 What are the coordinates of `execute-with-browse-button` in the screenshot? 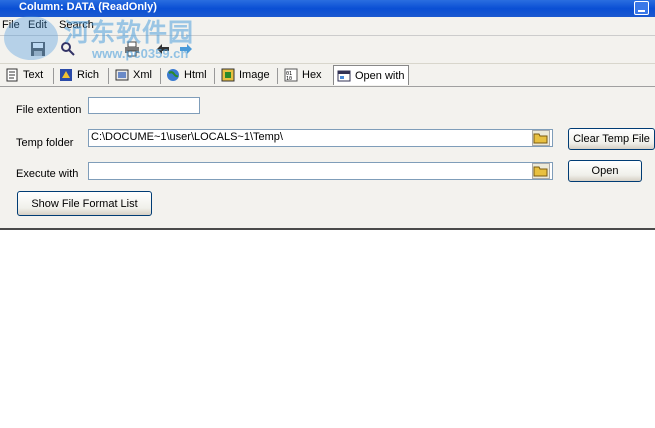 It's located at (541, 171).